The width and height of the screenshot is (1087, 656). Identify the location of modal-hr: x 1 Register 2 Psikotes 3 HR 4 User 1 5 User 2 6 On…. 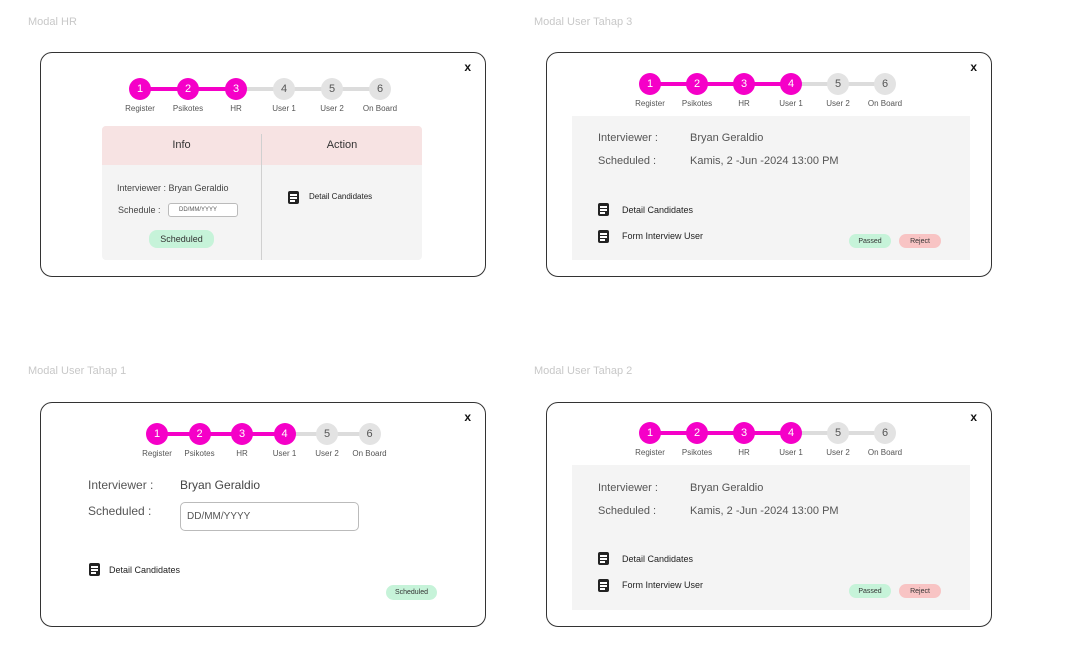
(263, 164).